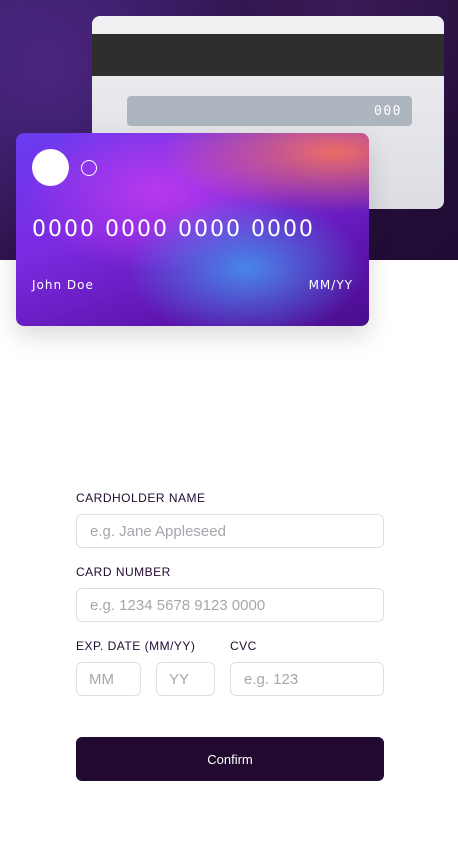 This screenshot has height=841, width=458. What do you see at coordinates (108, 679) in the screenshot?
I see `expiry-month-input` at bounding box center [108, 679].